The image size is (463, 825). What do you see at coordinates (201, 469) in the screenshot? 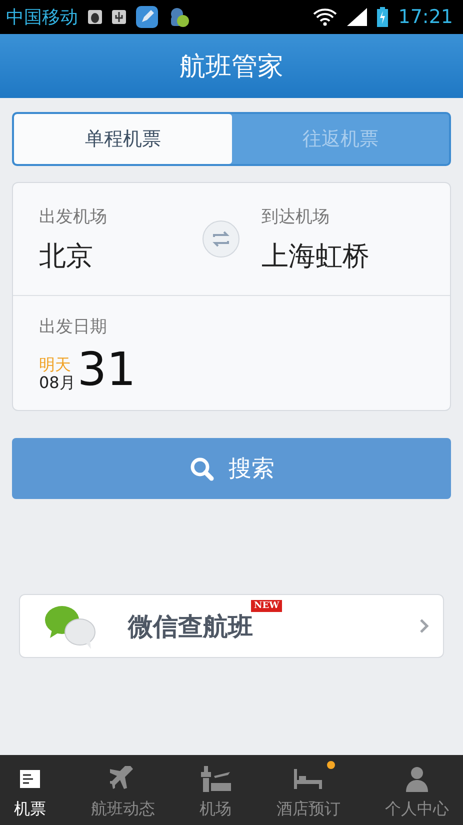
I see `search-icon` at bounding box center [201, 469].